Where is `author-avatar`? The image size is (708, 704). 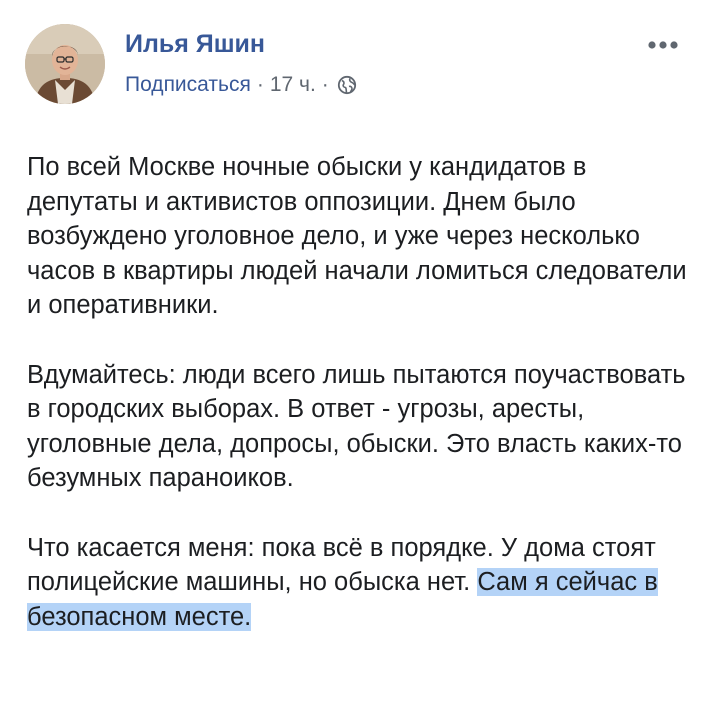 author-avatar is located at coordinates (65, 64).